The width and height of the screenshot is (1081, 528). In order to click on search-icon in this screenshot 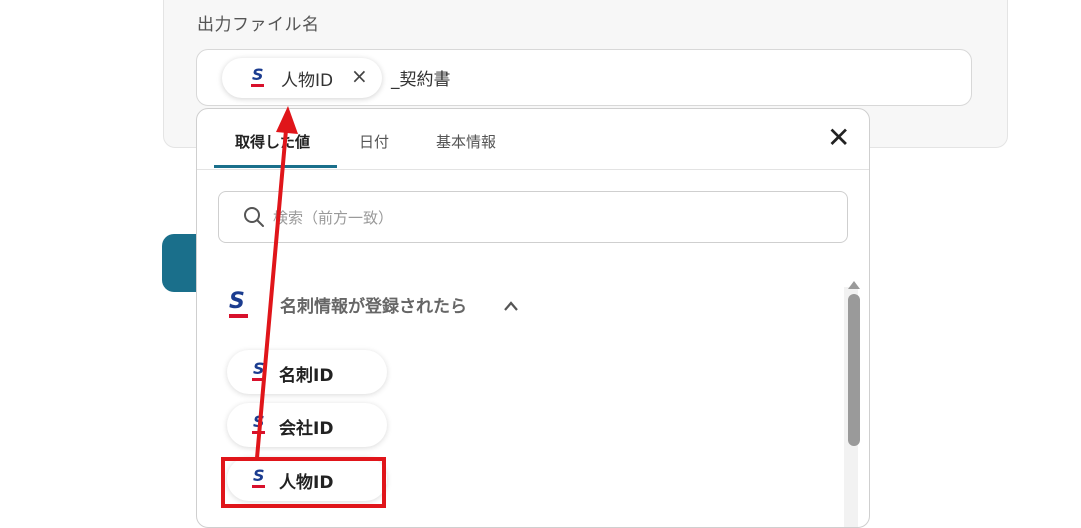, I will do `click(254, 219)`.